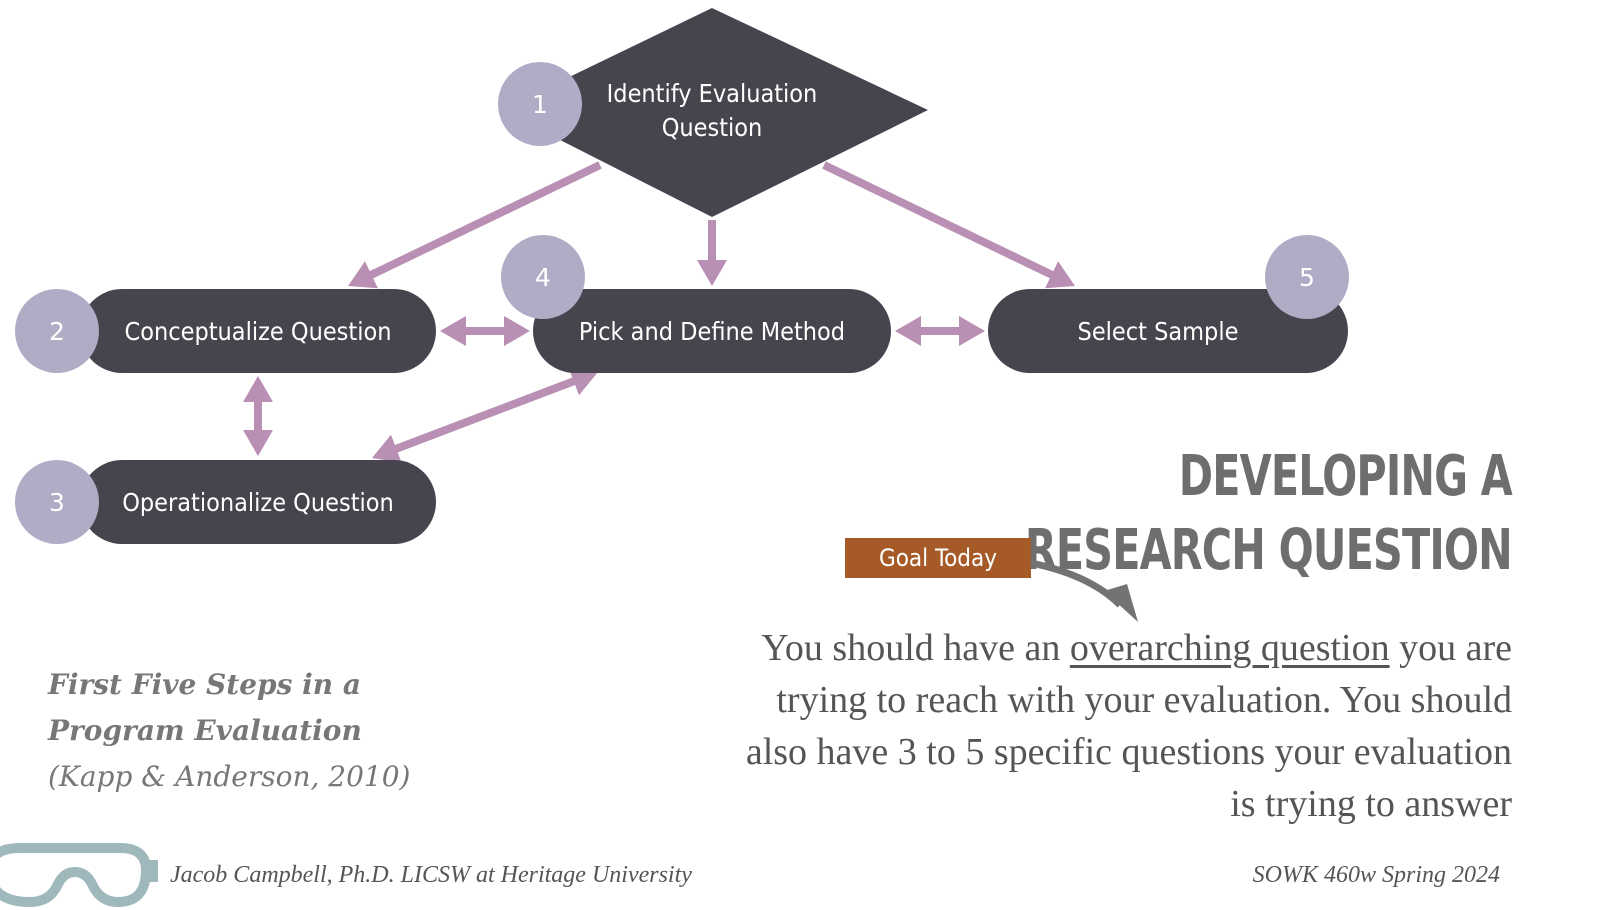 Image resolution: width=1600 pixels, height=910 pixels. Describe the element at coordinates (205, 684) in the screenshot. I see `caption-line-1: First Five Steps in a` at that location.